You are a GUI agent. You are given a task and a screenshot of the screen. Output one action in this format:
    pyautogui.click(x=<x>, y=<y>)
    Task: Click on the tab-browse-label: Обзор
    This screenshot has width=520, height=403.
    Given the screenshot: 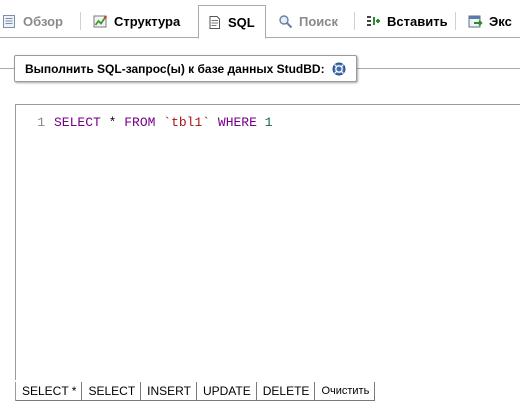 What is the action you would take?
    pyautogui.click(x=43, y=21)
    